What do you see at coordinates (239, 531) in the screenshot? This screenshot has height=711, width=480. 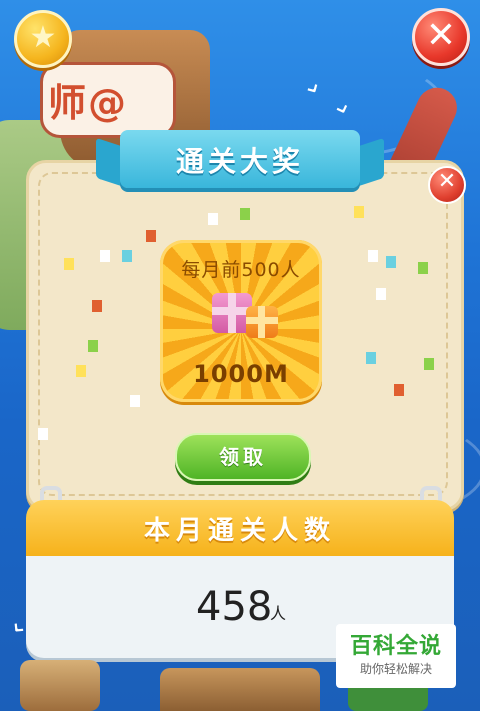 I see `count-board-title: 本月通关人数` at bounding box center [239, 531].